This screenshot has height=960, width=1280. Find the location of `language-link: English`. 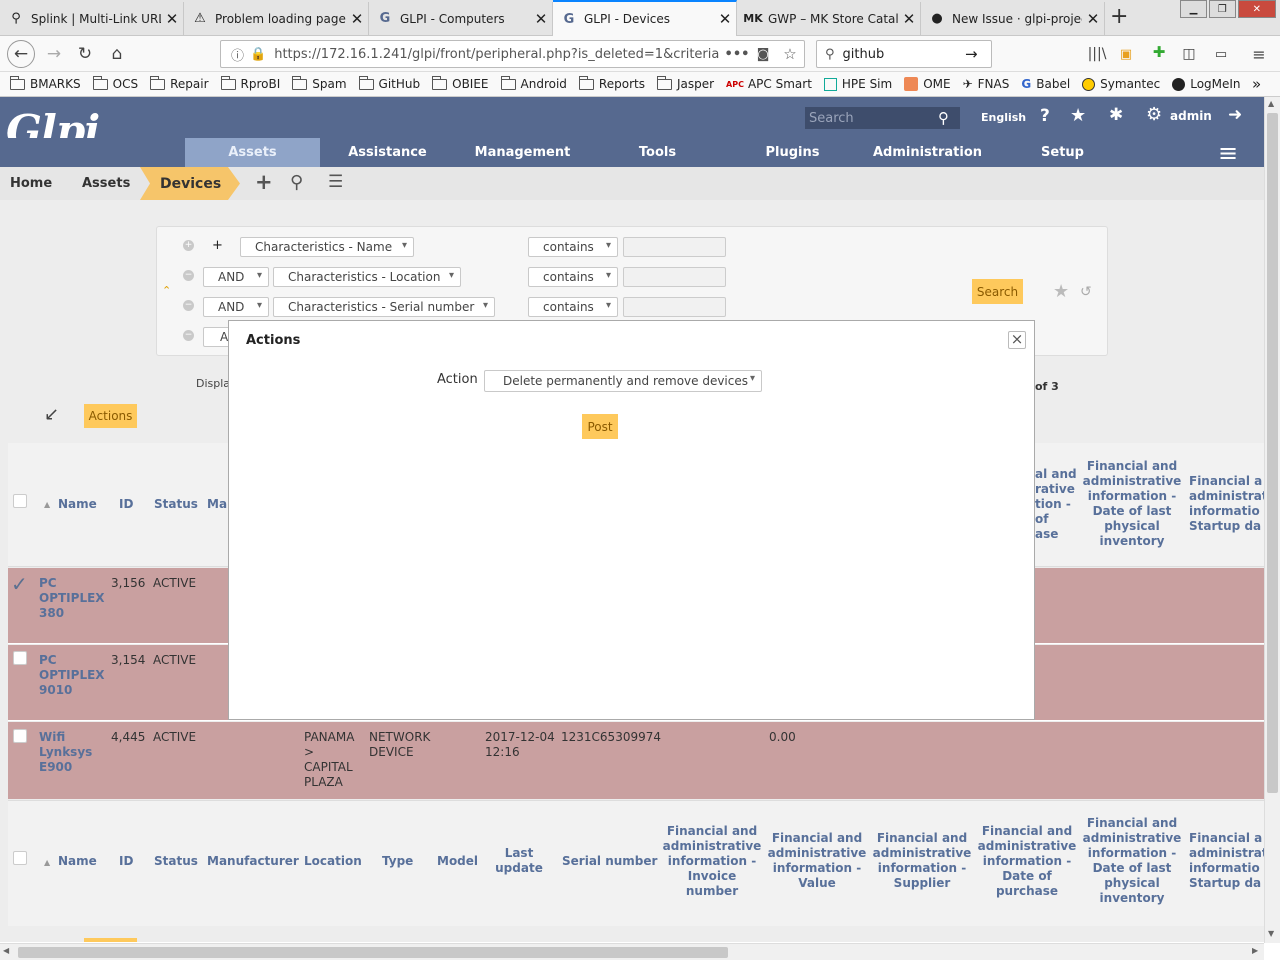

language-link: English is located at coordinates (1003, 117).